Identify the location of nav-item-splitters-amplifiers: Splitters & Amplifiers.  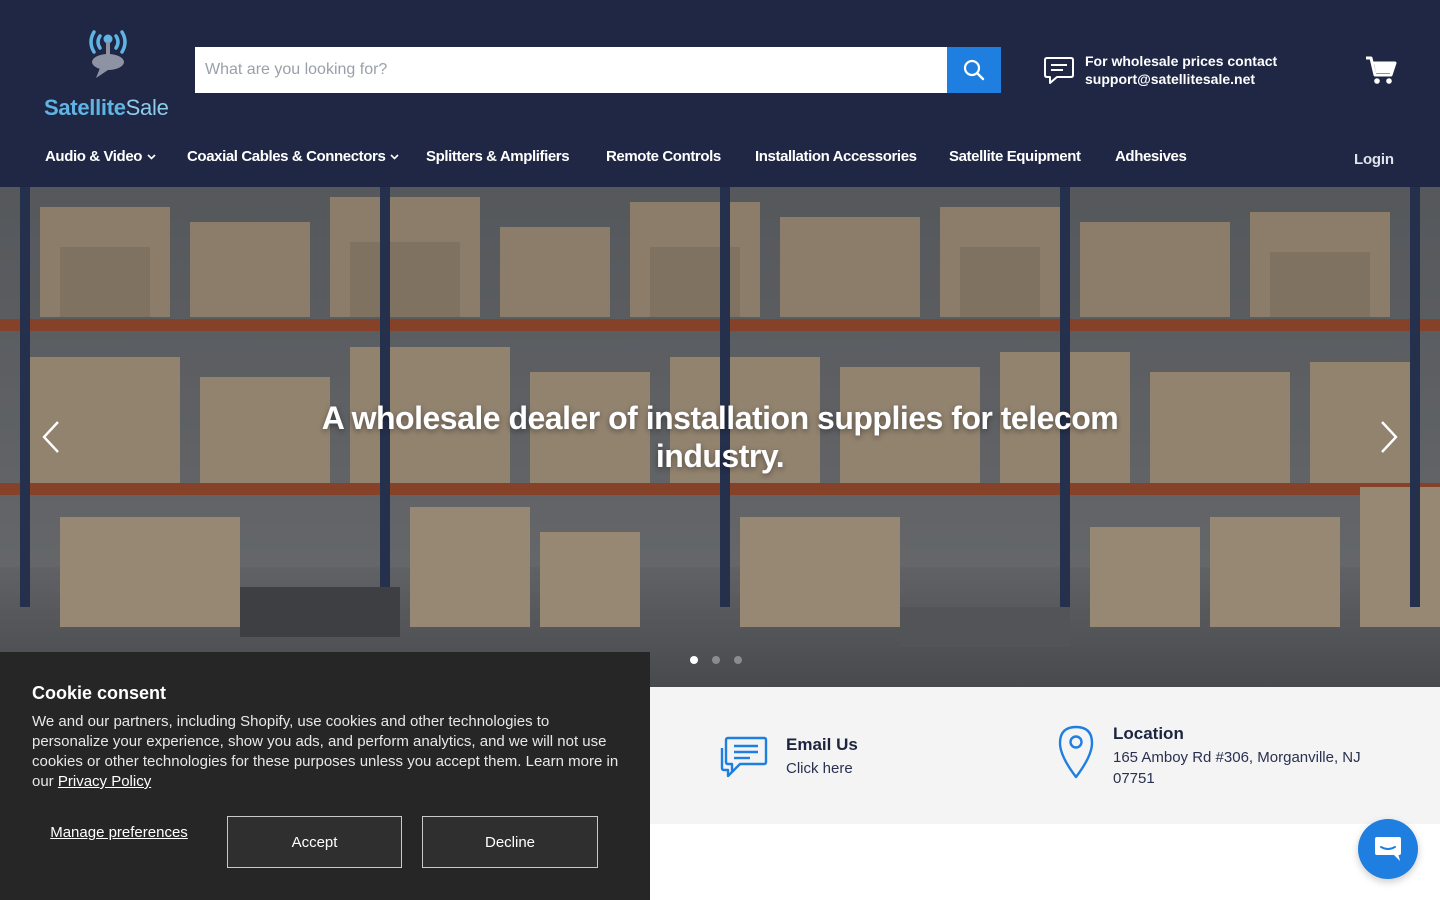
(498, 156).